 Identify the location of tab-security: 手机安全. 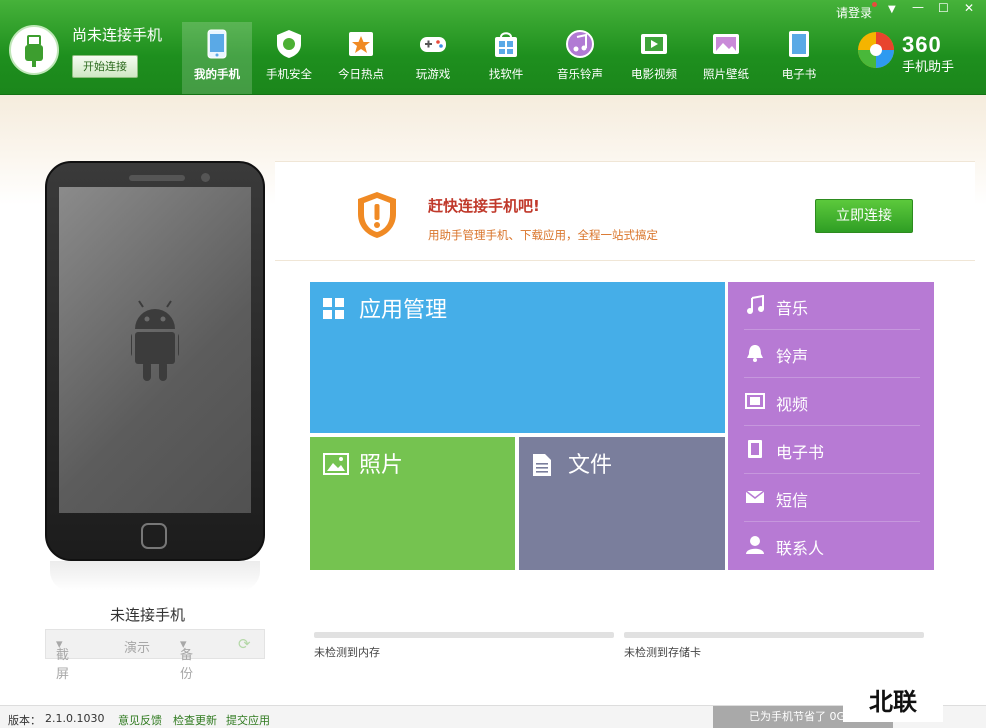
(289, 58).